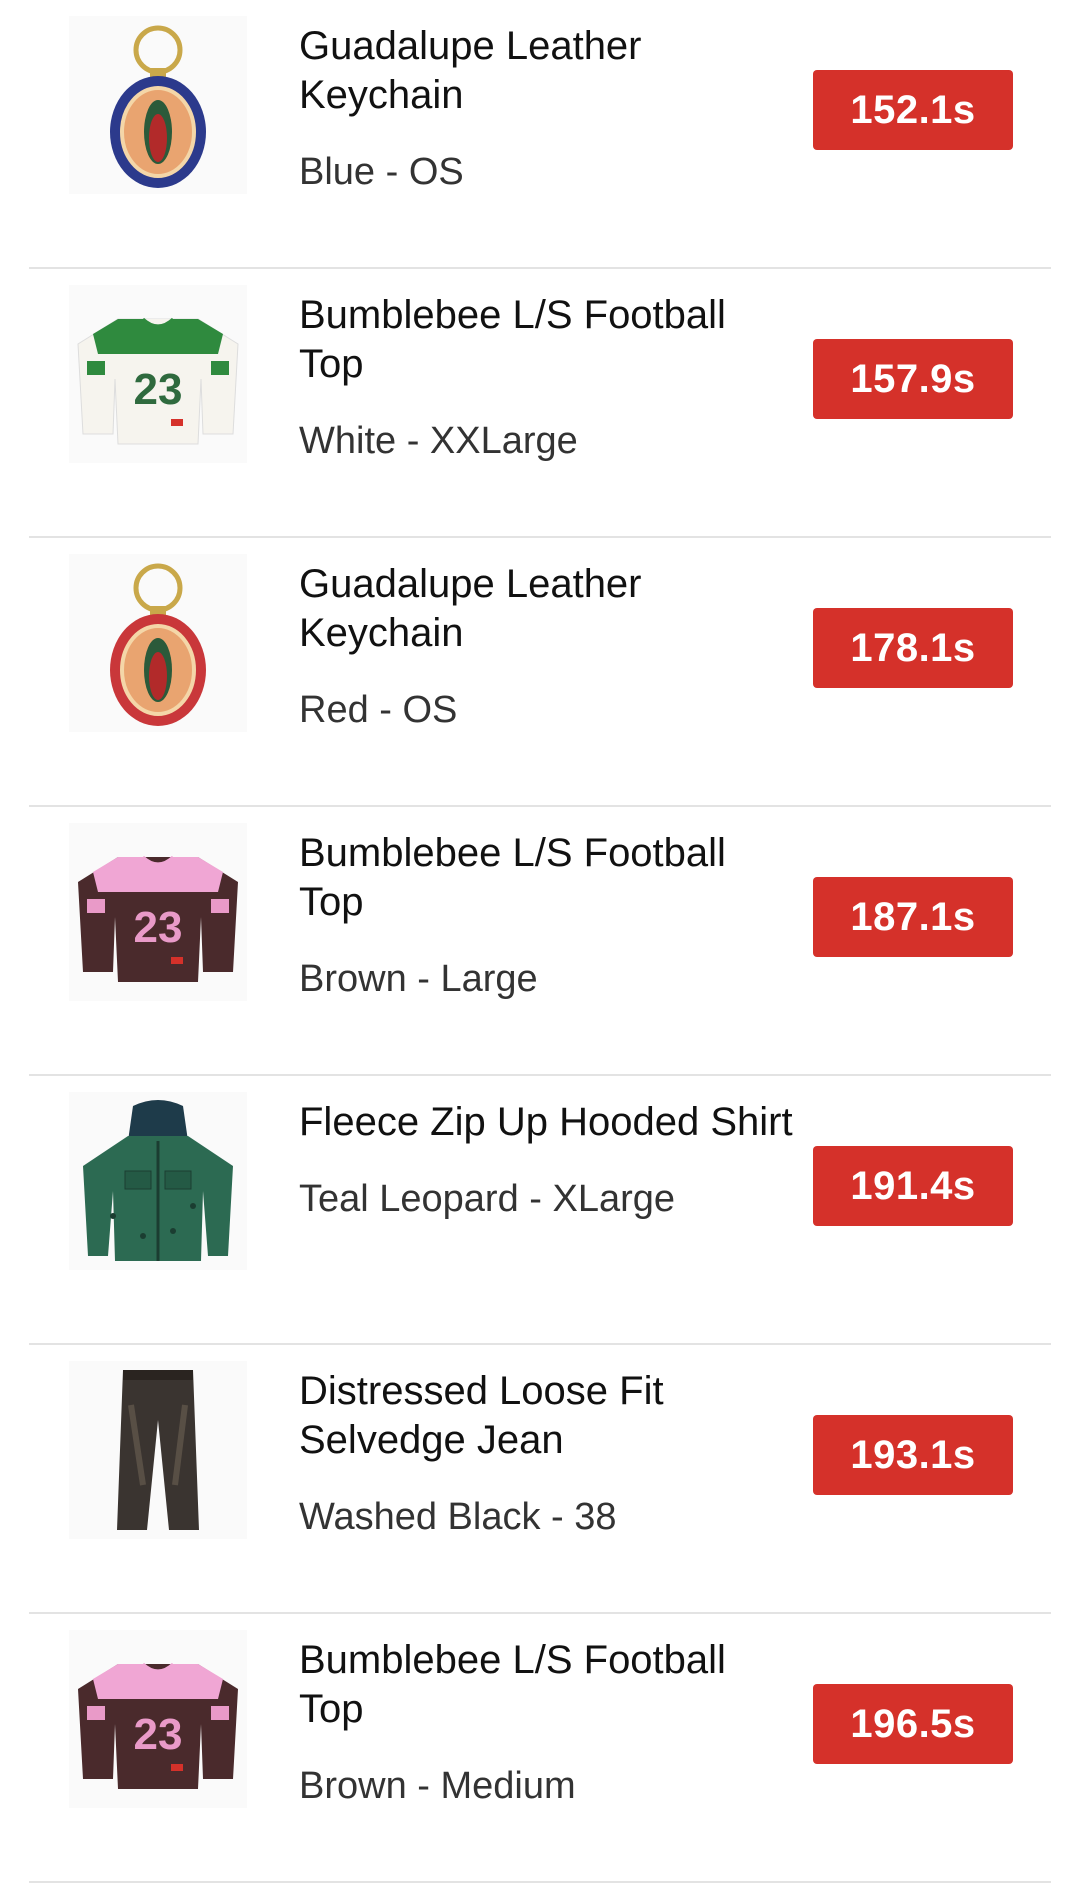 Image resolution: width=1080 pixels, height=1883 pixels. I want to click on product-variant: Blue - OS, so click(381, 172).